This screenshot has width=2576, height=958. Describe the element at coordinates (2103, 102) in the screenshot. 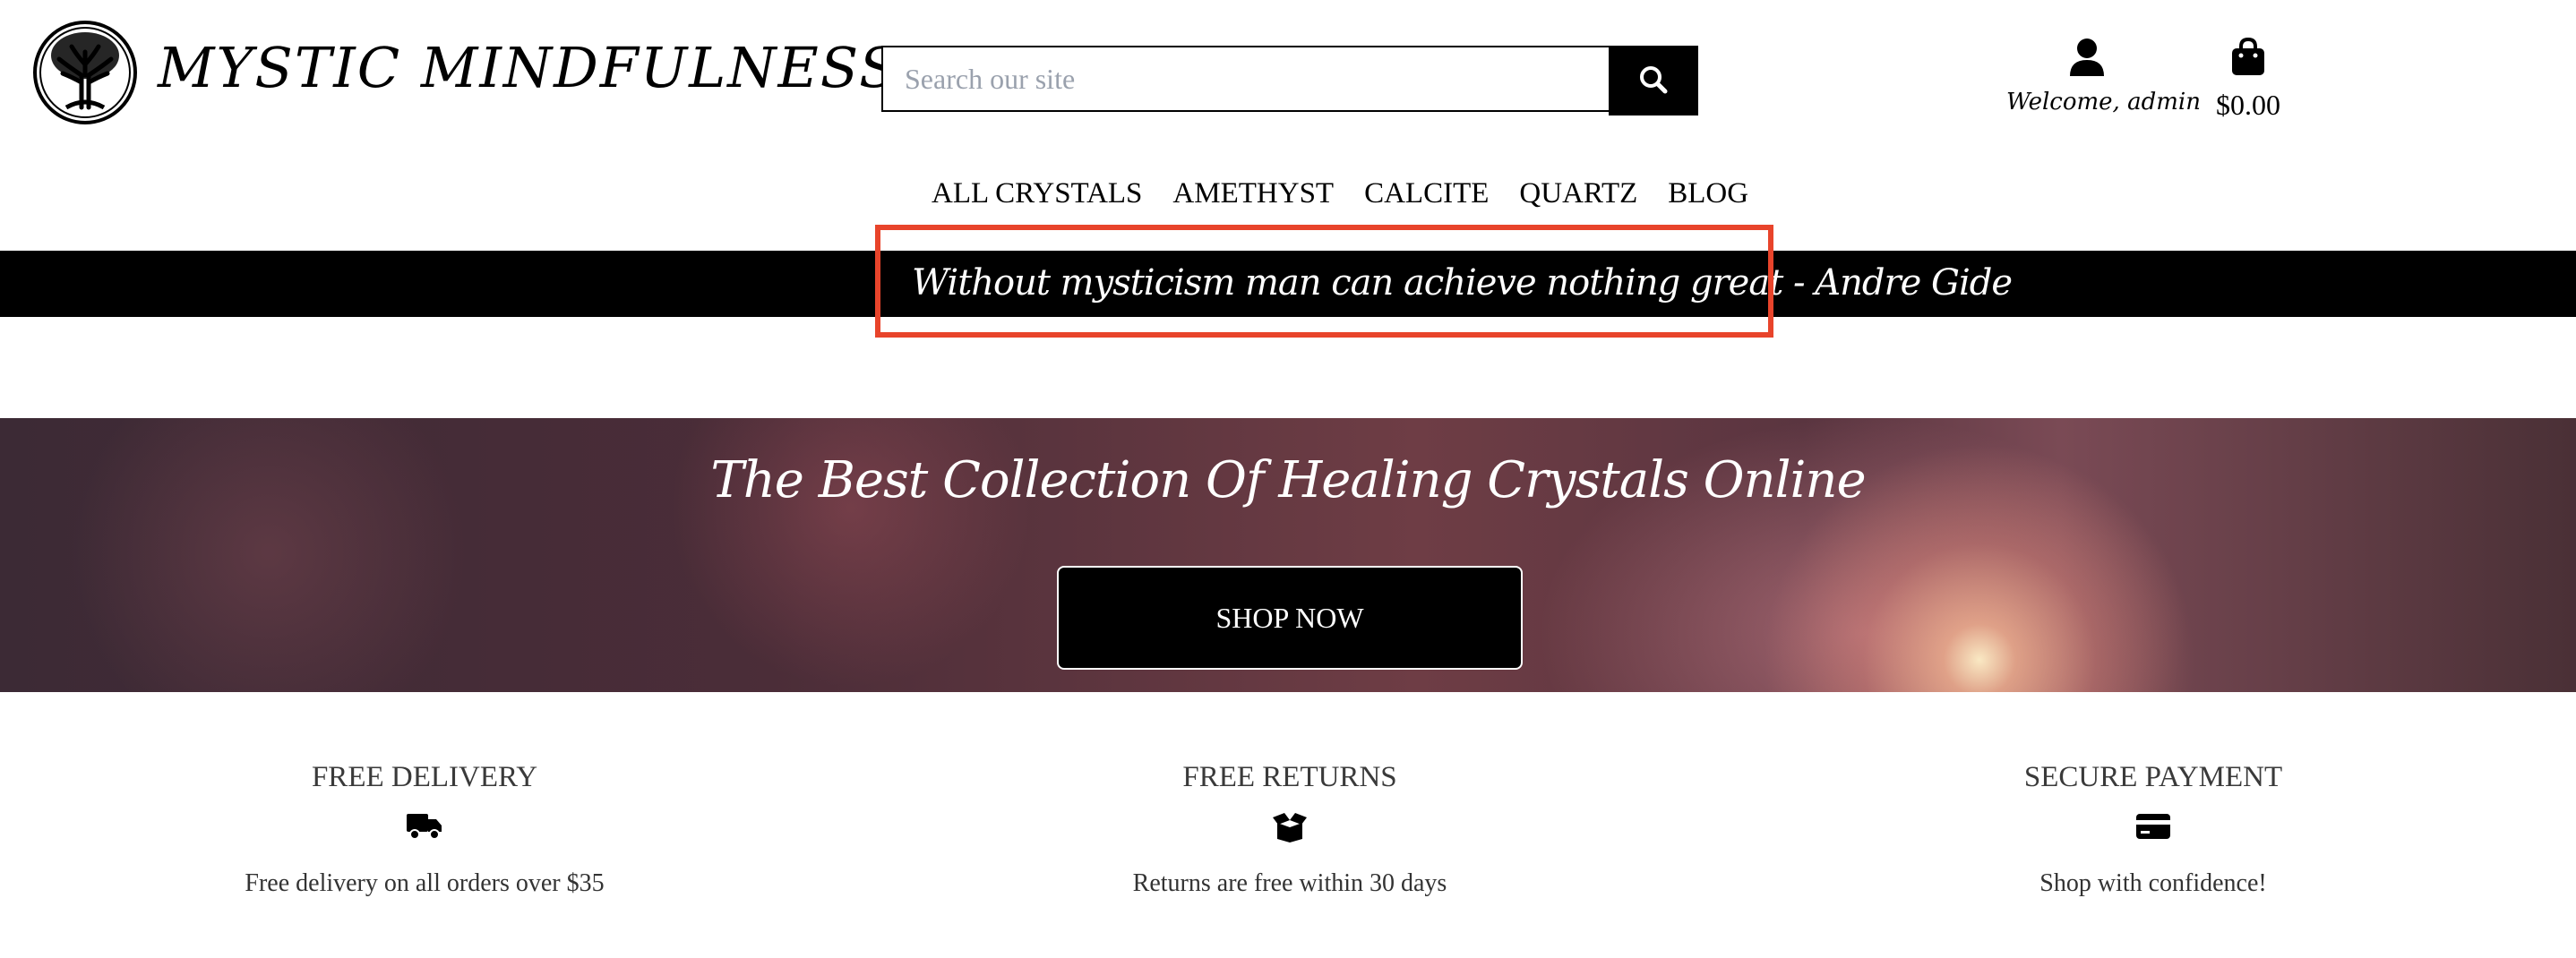

I see `account-welcome-label: Welcome, admin` at that location.